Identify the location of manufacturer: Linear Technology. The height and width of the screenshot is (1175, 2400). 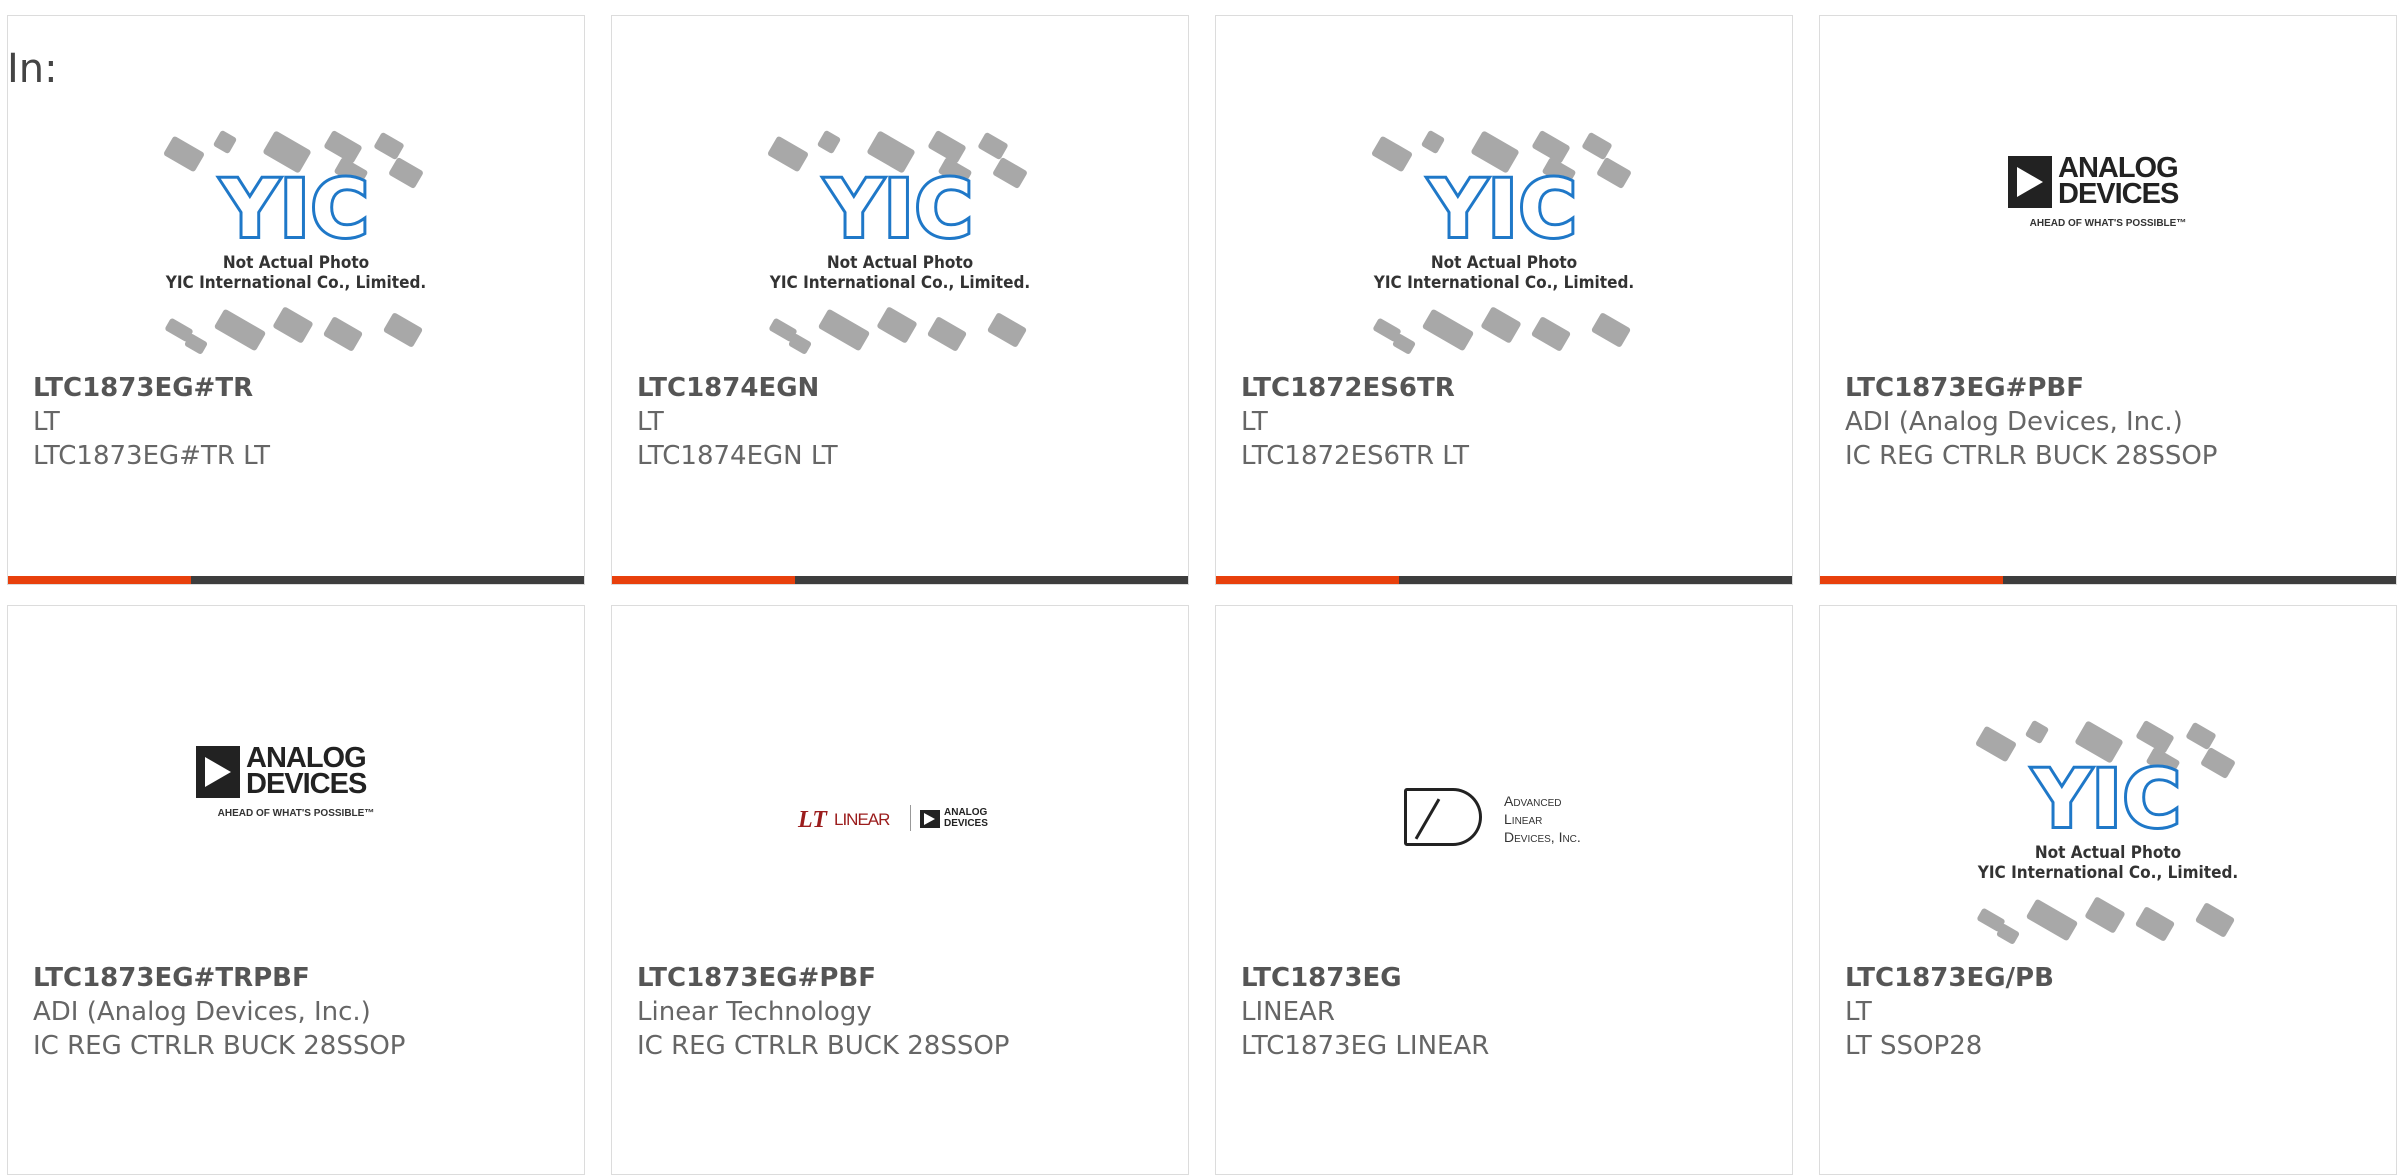
(754, 1012).